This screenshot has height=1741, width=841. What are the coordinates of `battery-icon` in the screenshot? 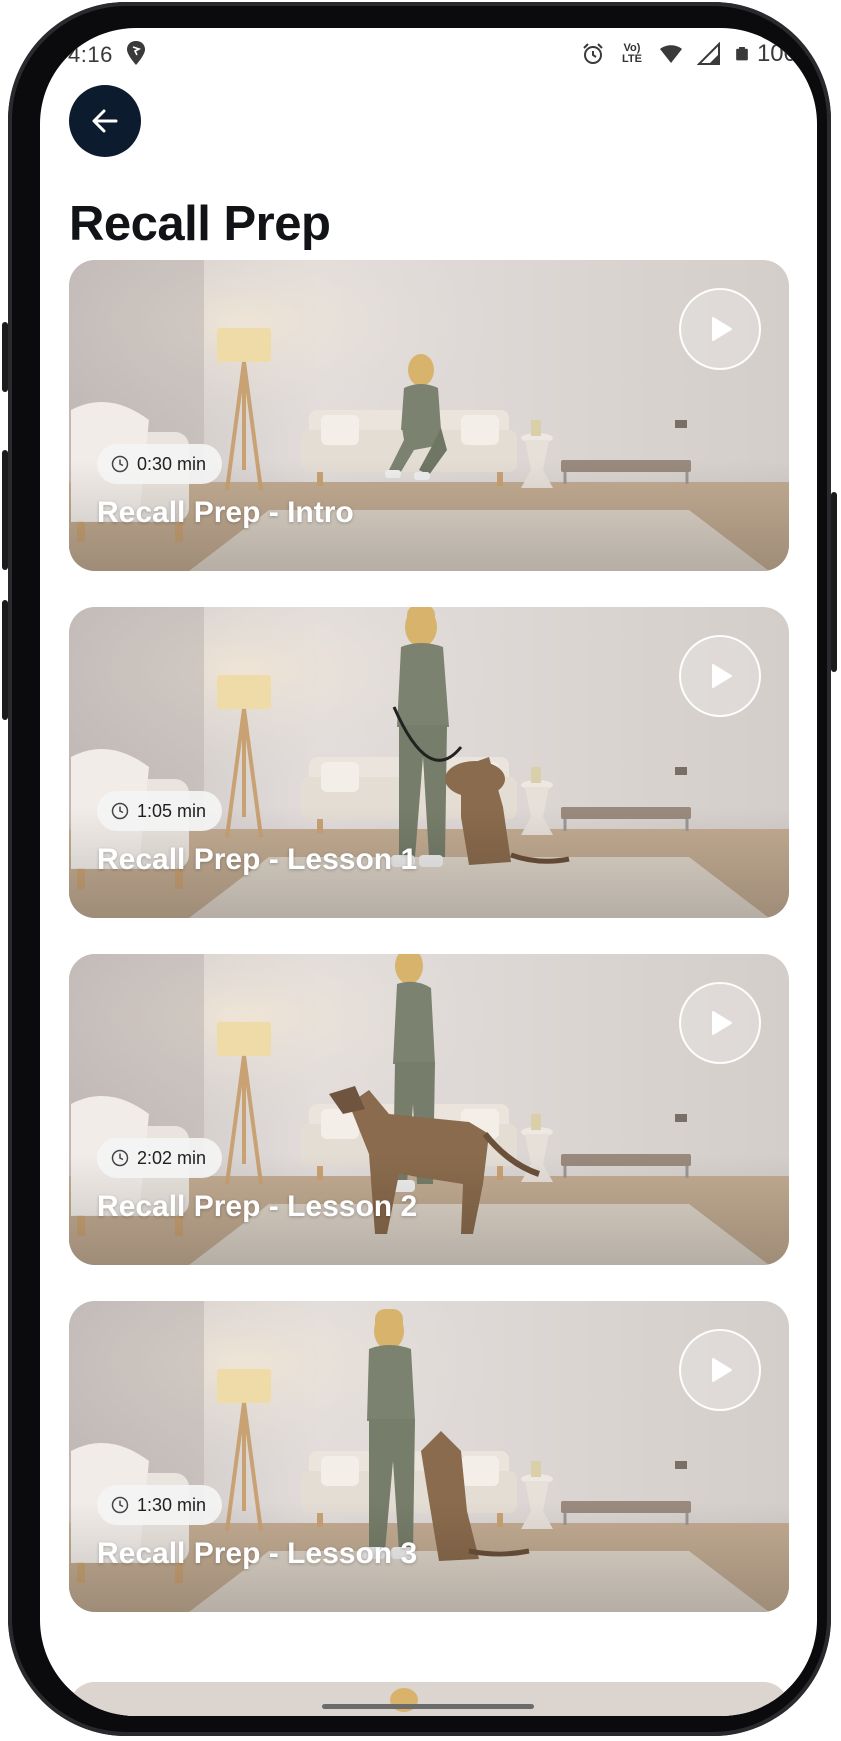 It's located at (742, 54).